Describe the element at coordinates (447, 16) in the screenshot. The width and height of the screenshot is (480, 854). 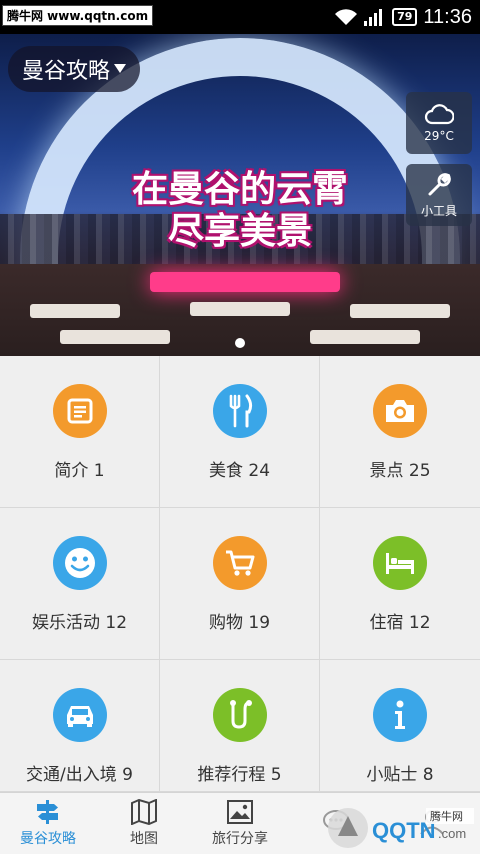
I see `clock-time: 11:36` at that location.